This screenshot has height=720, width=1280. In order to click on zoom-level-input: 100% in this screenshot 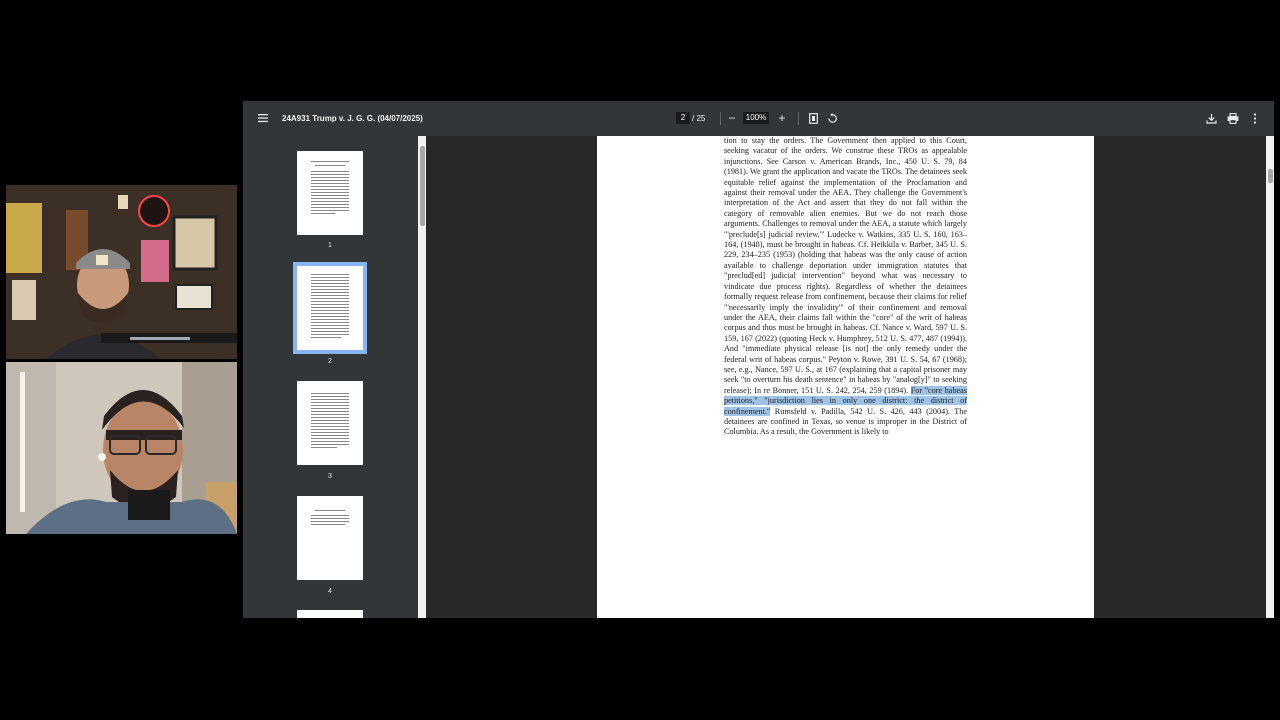, I will do `click(756, 118)`.